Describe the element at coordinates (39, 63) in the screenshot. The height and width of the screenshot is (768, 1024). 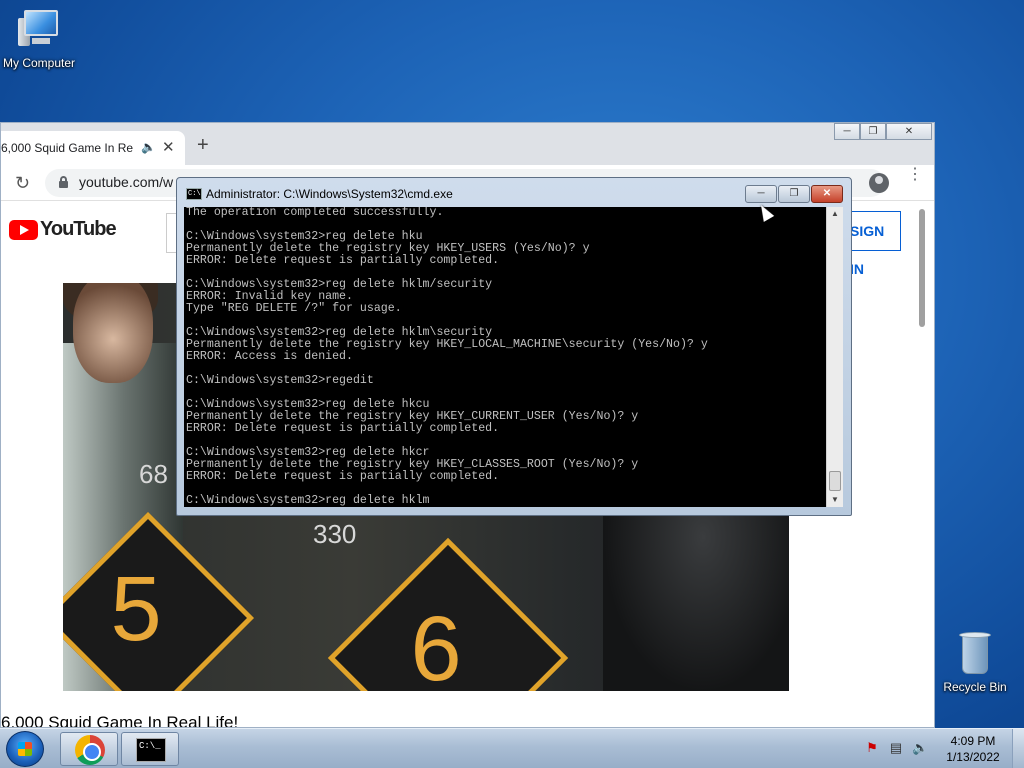
I see `desktop-icon-label: My Computer` at that location.